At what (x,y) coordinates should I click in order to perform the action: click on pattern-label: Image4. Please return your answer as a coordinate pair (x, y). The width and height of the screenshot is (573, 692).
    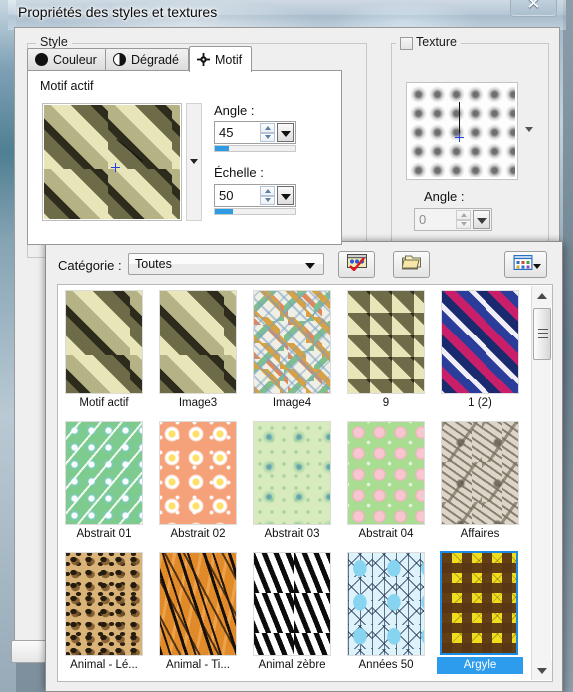
    Looking at the image, I should click on (292, 403).